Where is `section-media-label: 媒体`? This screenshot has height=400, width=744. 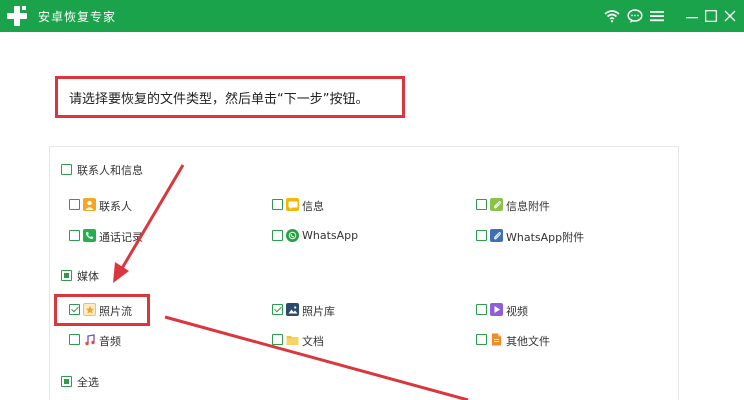
section-media-label: 媒体 is located at coordinates (88, 276).